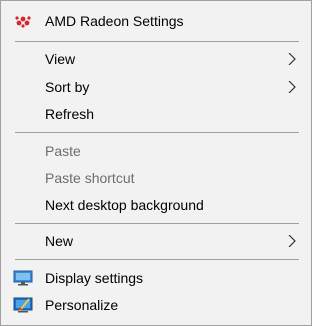 This screenshot has height=326, width=320. Describe the element at coordinates (156, 151) in the screenshot. I see `menu-item-paste: Paste` at that location.